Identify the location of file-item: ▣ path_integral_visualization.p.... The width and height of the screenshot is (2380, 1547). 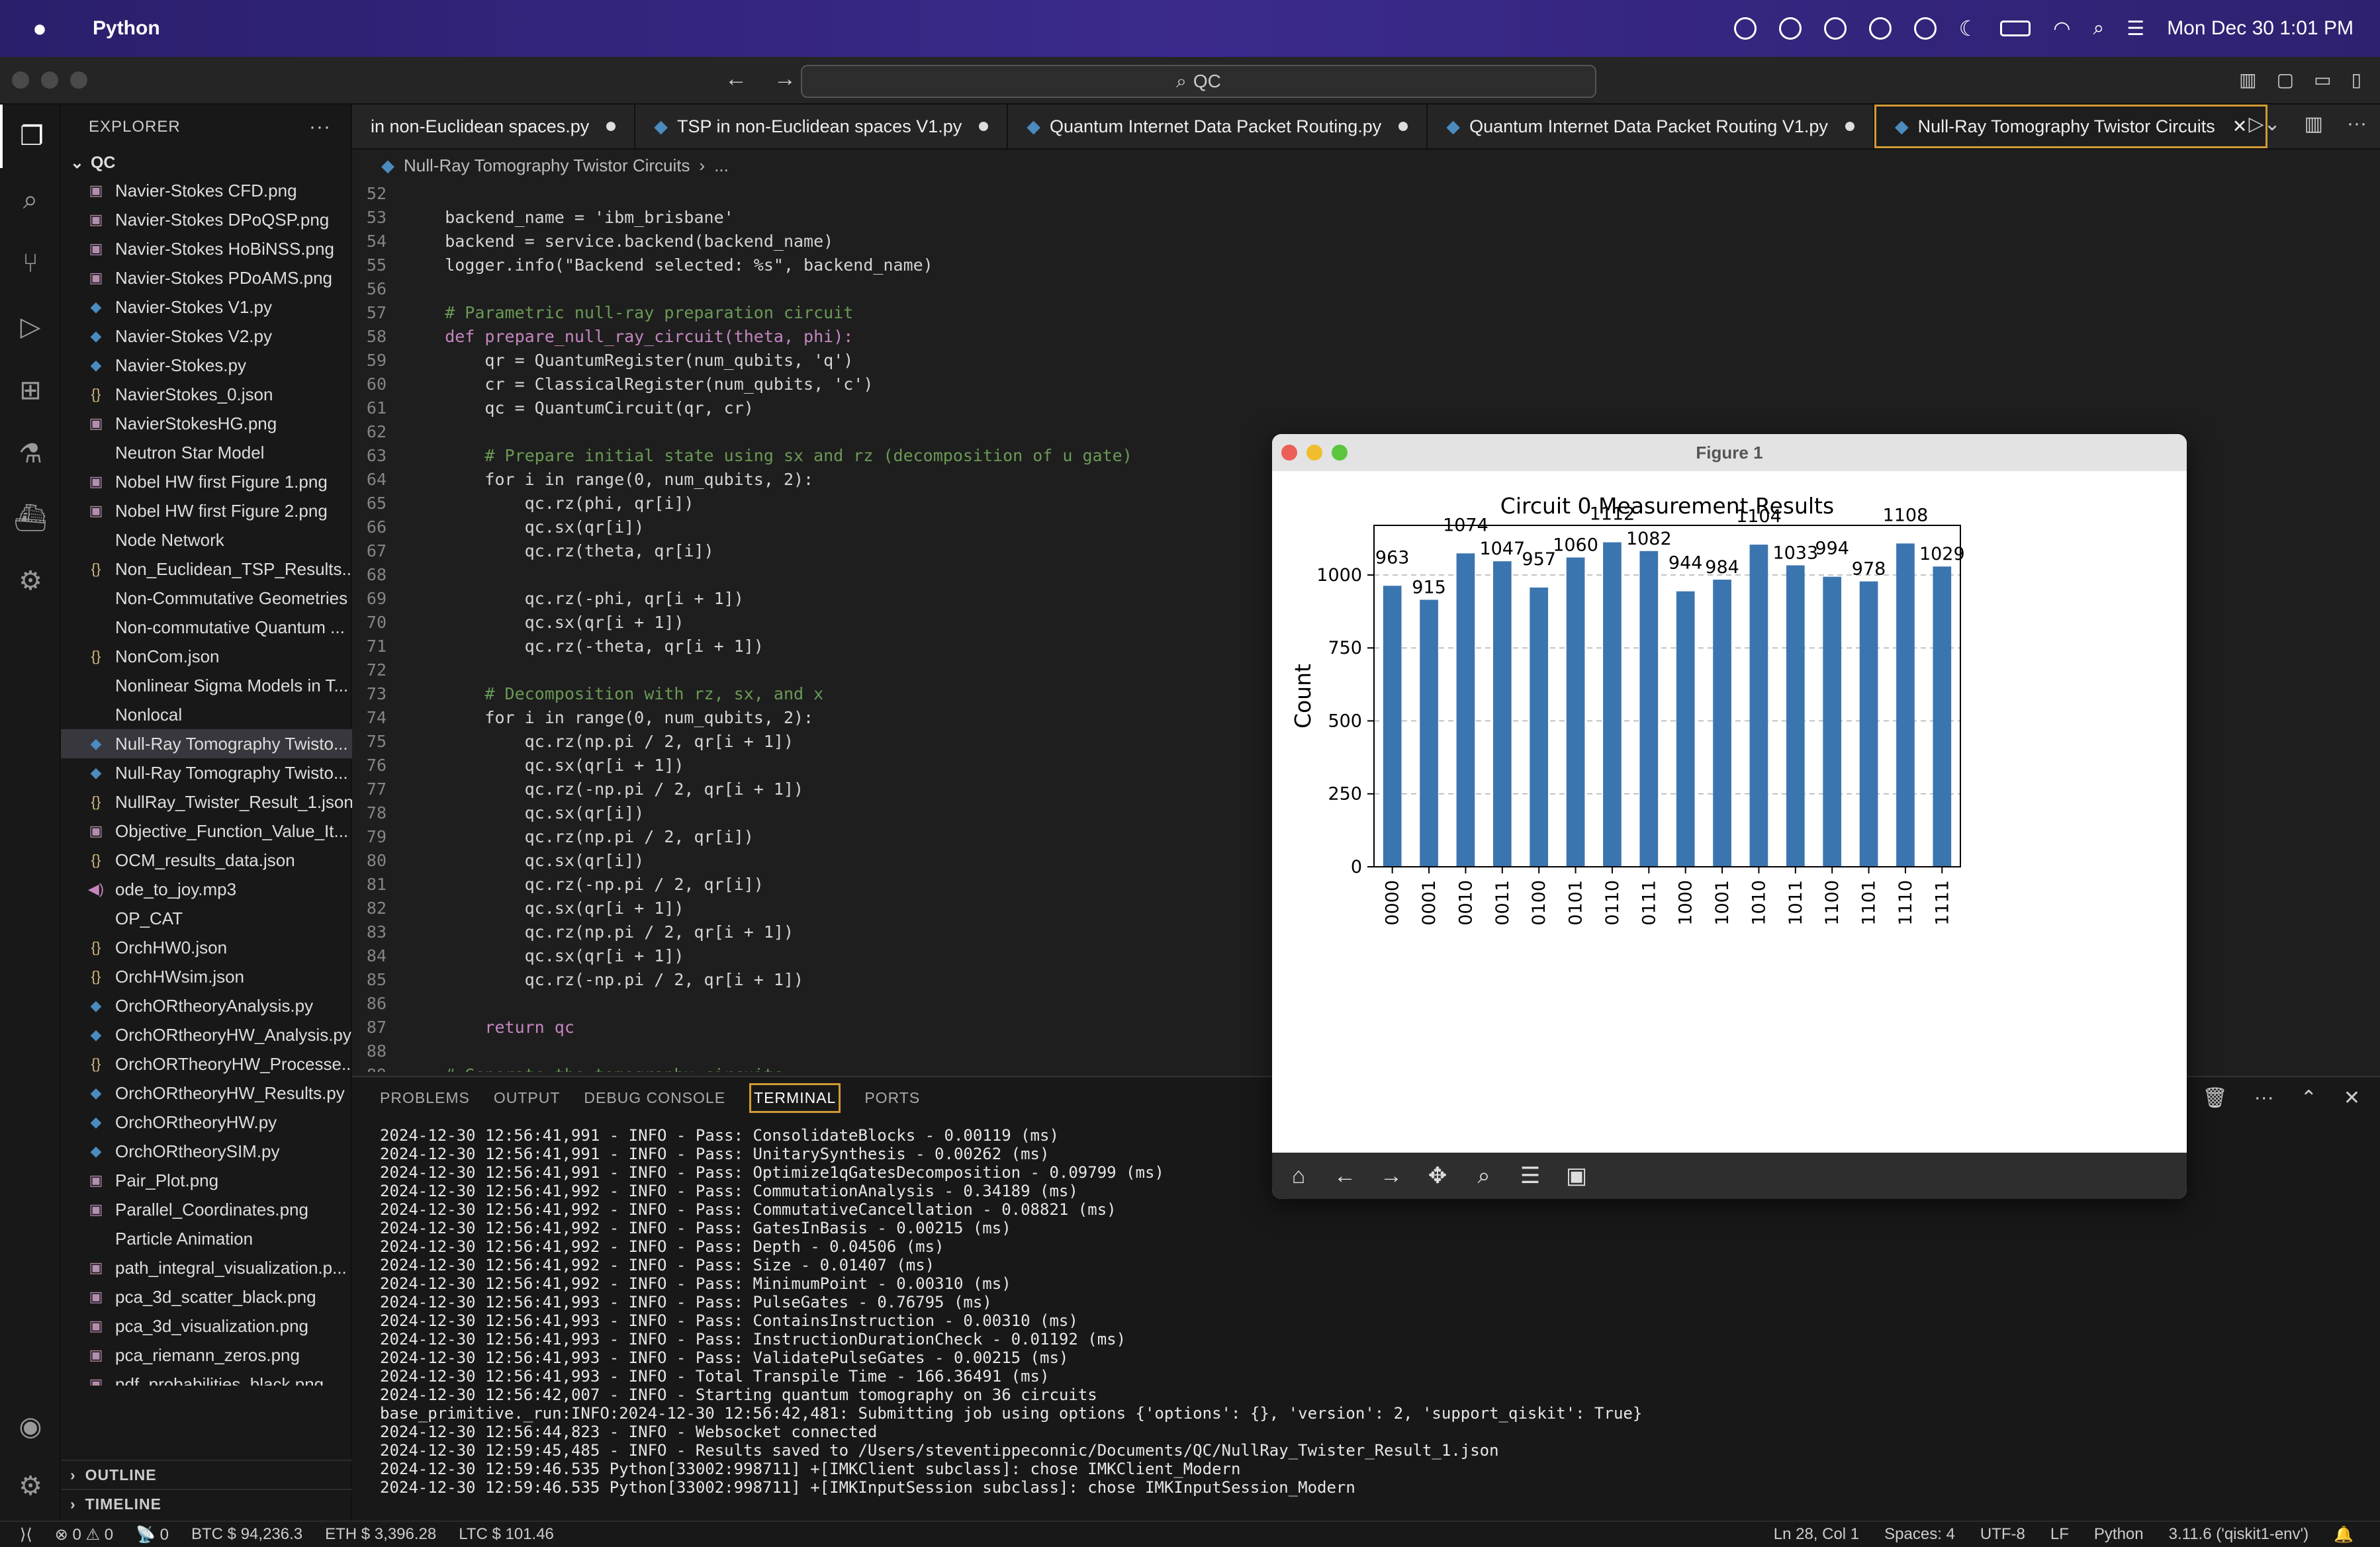
(206, 1267).